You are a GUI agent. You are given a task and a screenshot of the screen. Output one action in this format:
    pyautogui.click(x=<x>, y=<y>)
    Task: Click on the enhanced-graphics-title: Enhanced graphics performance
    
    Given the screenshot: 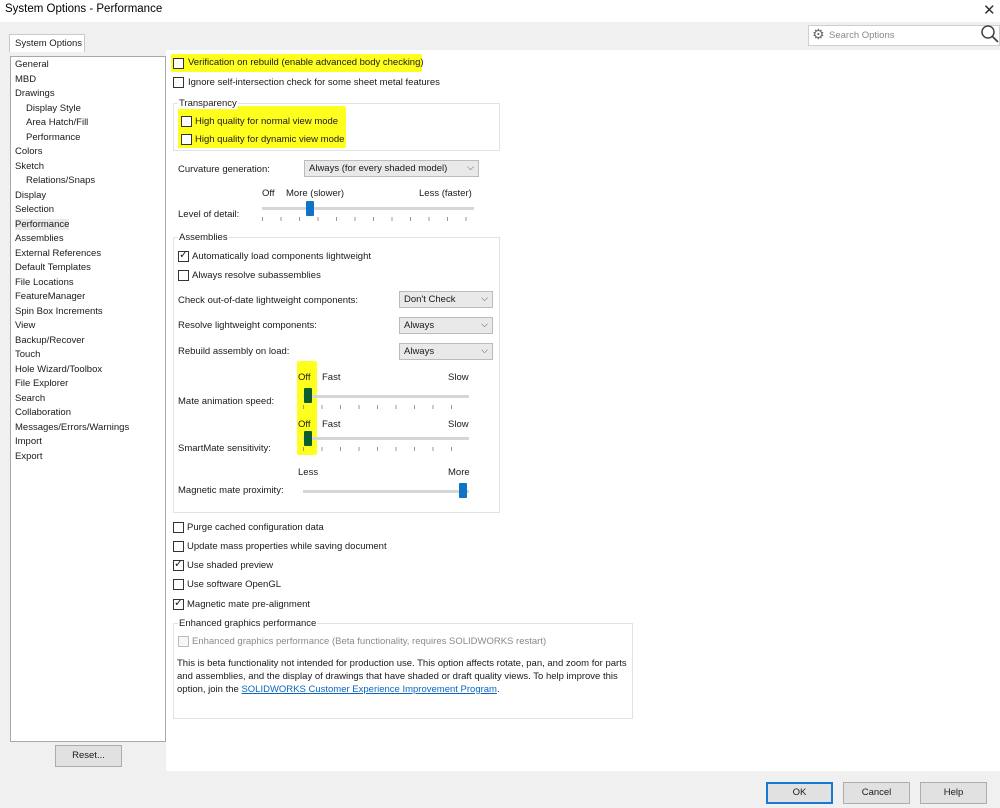 What is the action you would take?
    pyautogui.click(x=248, y=623)
    